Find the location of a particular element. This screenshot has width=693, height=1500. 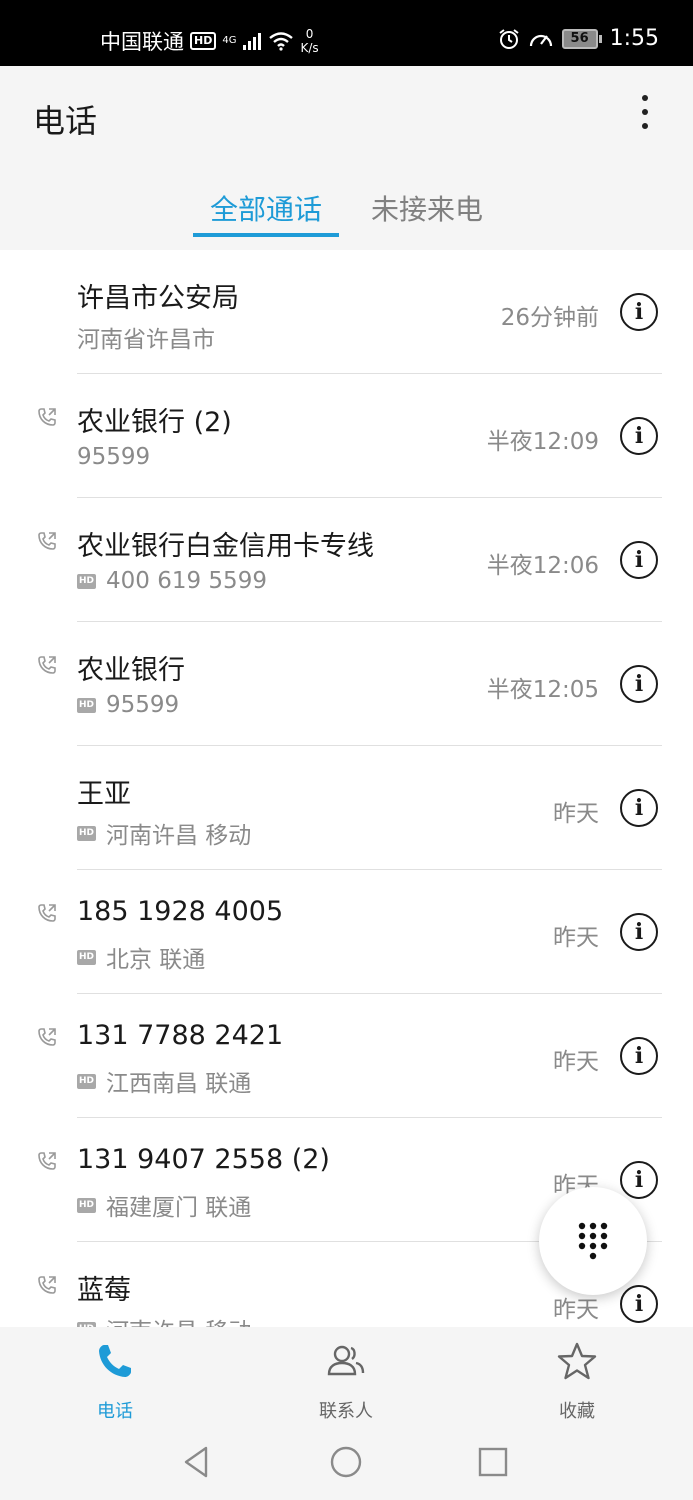

dialpad-icon is located at coordinates (593, 1241).